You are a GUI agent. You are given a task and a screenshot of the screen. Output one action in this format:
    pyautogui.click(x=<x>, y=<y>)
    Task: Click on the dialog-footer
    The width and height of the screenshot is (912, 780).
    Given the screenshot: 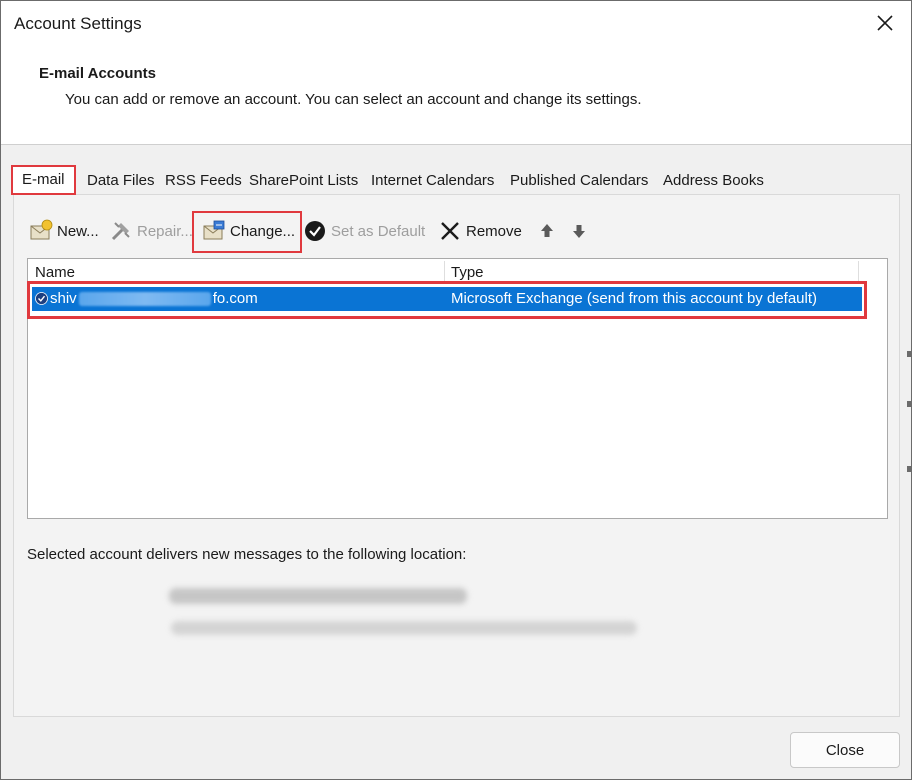 What is the action you would take?
    pyautogui.click(x=456, y=748)
    